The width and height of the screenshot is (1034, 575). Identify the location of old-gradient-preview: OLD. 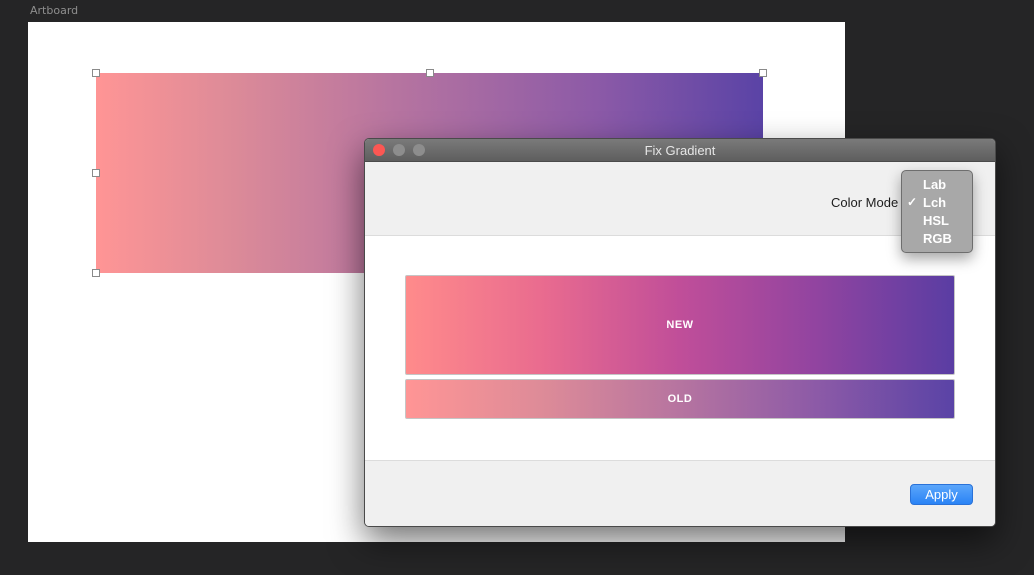
(680, 399).